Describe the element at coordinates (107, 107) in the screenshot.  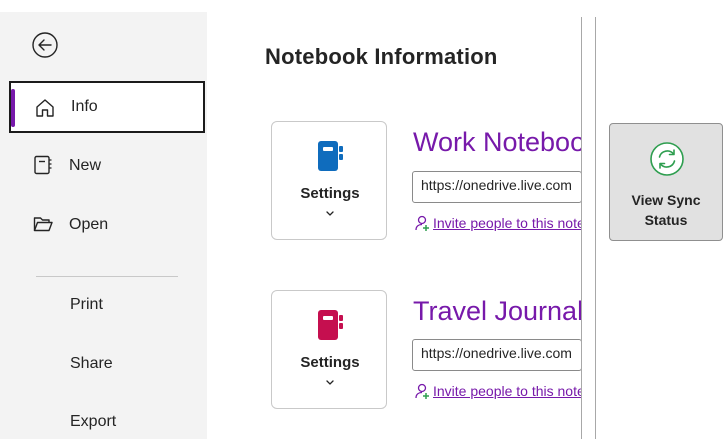
I see `sidebar-item-info: Info` at that location.